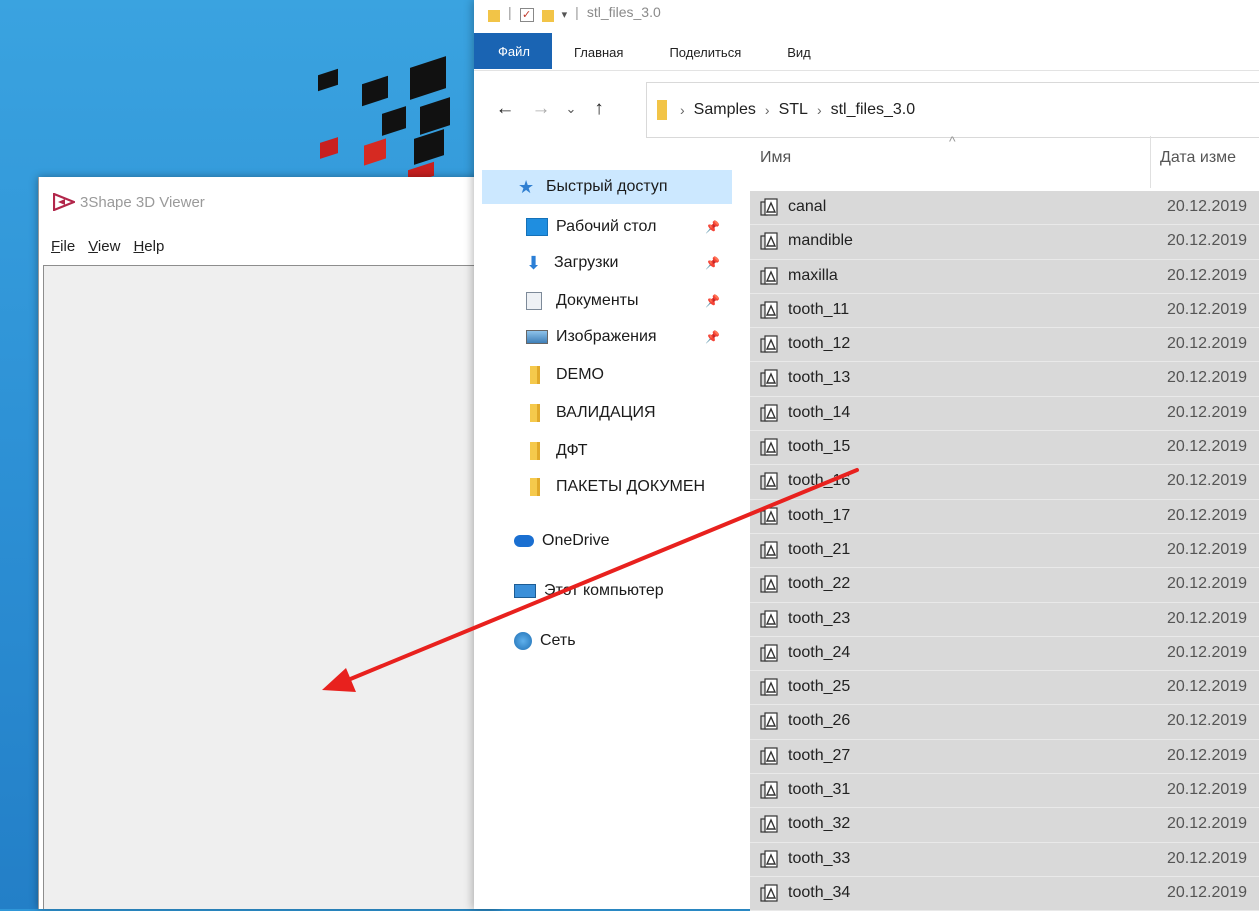  I want to click on document-icon, so click(534, 301).